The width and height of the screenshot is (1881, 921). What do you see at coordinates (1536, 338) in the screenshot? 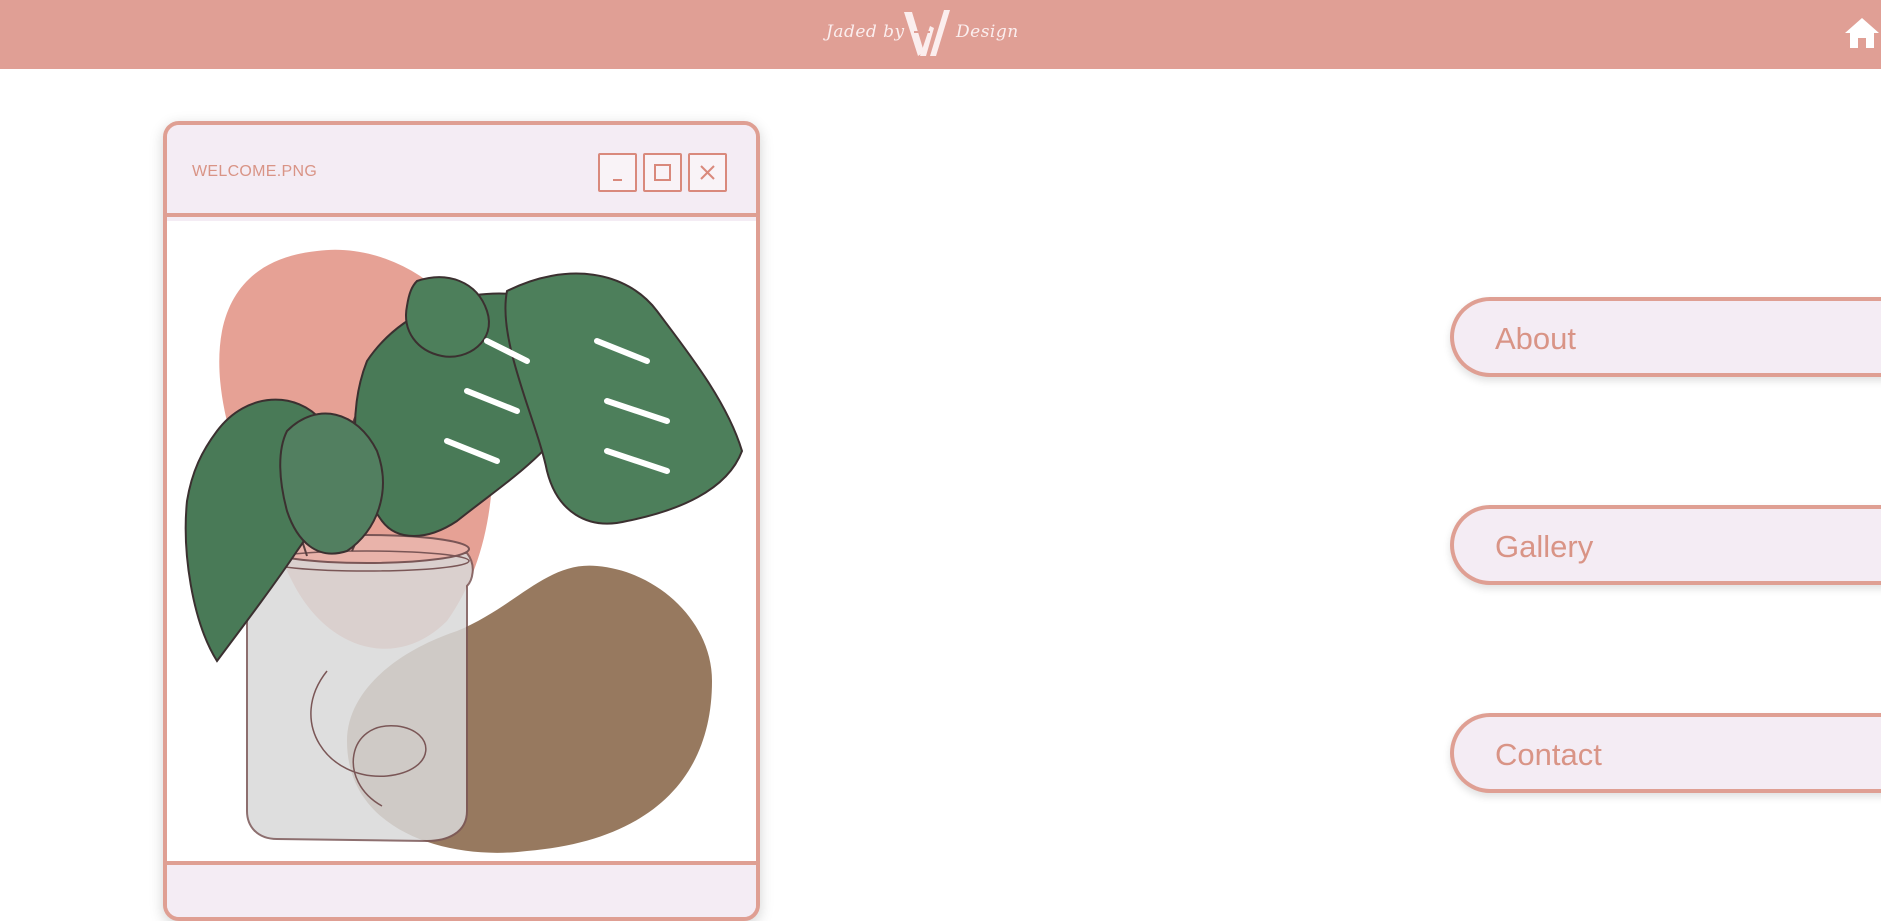
I see `nav-about-label: About` at bounding box center [1536, 338].